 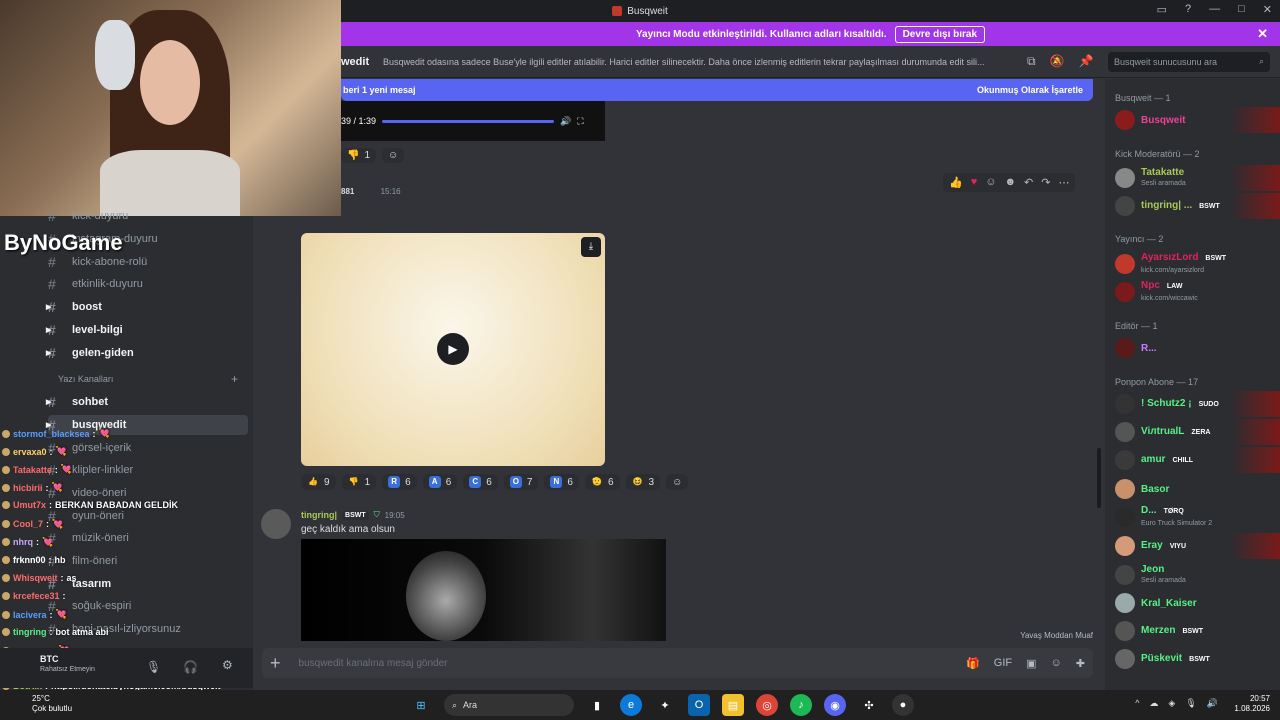 What do you see at coordinates (869, 705) in the screenshot?
I see `network-app-icon: ✣` at bounding box center [869, 705].